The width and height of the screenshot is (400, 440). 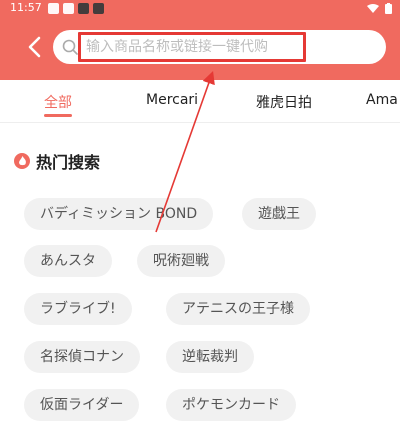 What do you see at coordinates (68, 8) in the screenshot?
I see `app-notification-icon` at bounding box center [68, 8].